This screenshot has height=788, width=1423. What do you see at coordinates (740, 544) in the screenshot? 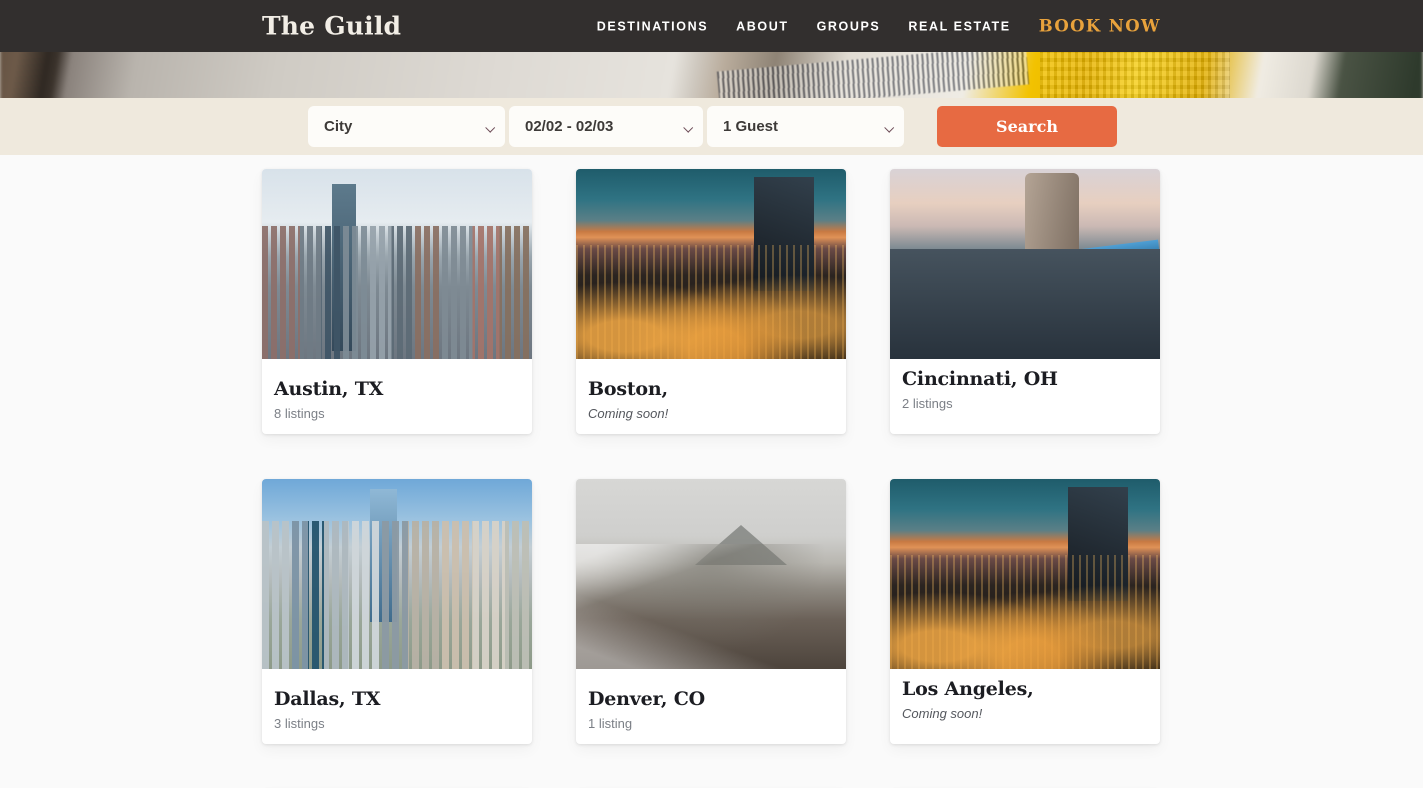
I see `denver-peak-shape` at bounding box center [740, 544].